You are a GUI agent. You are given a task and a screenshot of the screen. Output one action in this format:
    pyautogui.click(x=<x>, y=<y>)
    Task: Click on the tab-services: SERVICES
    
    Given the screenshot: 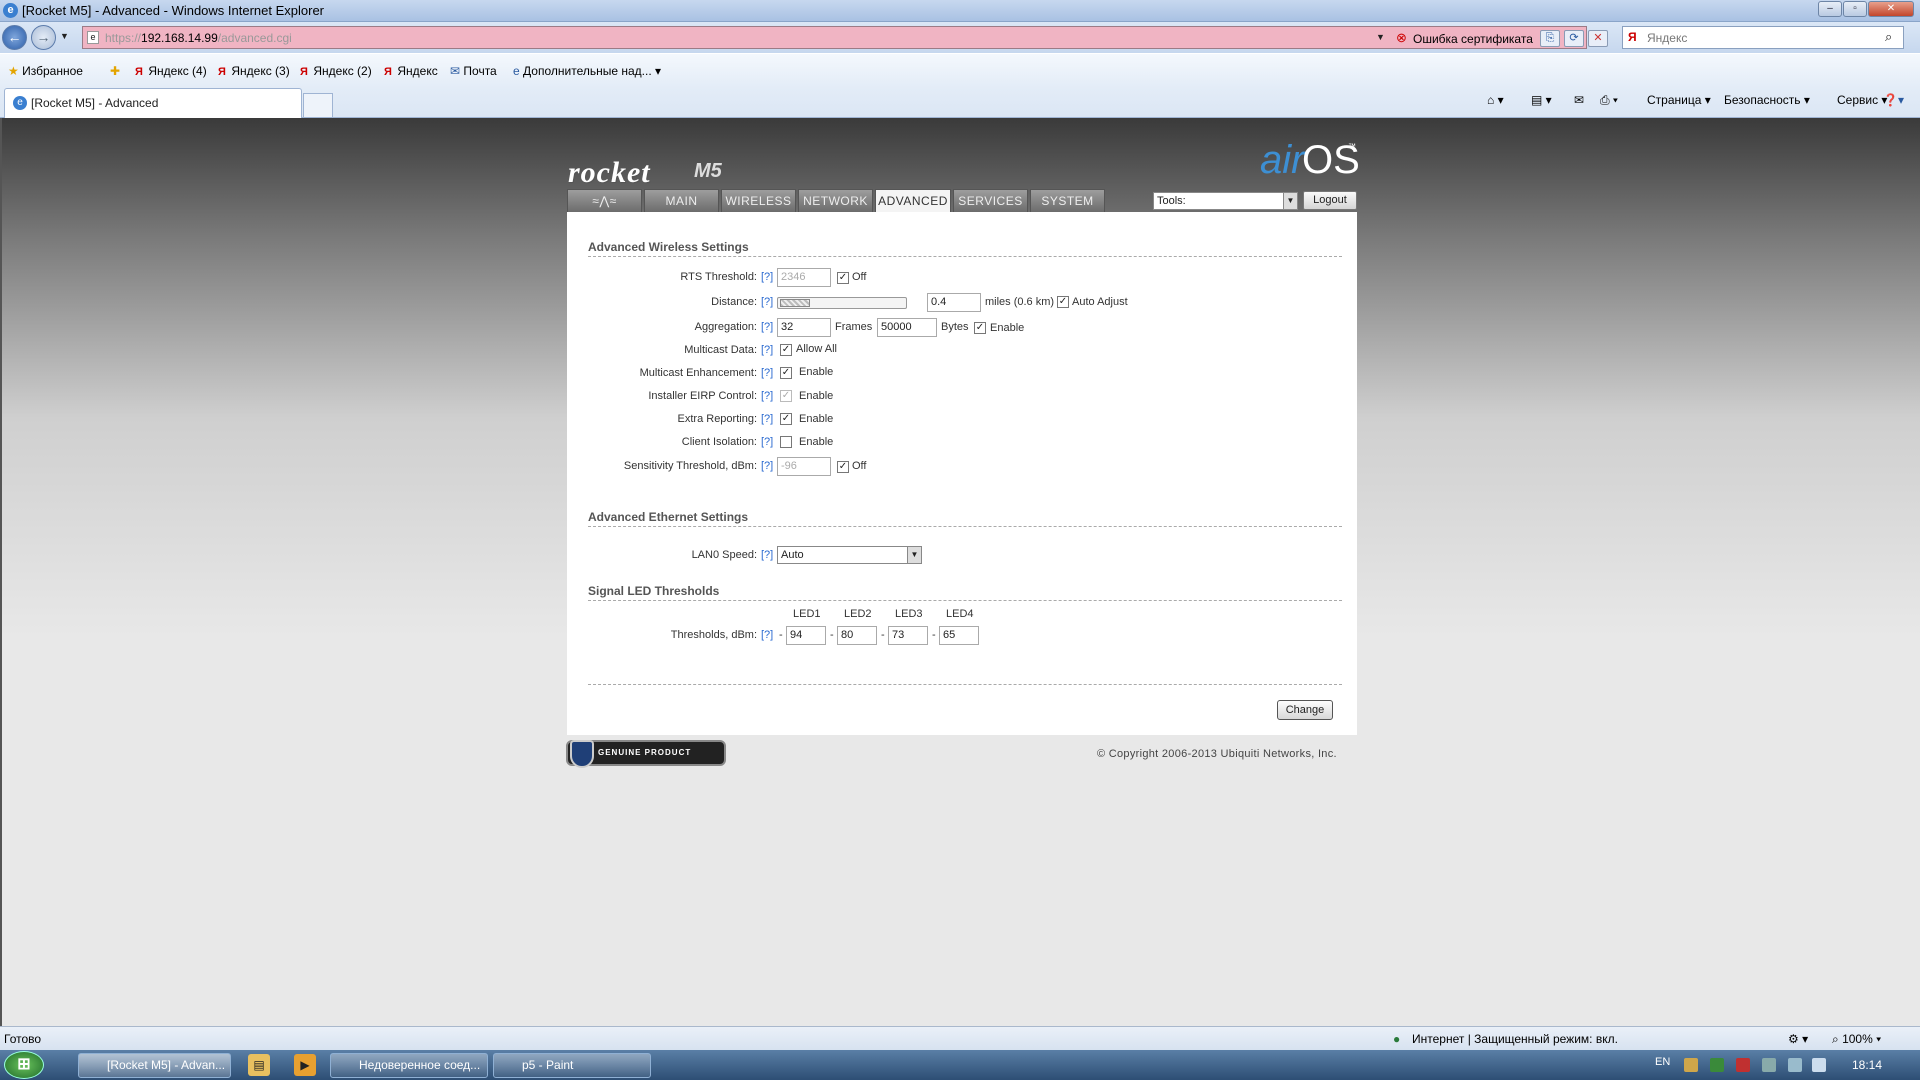 What is the action you would take?
    pyautogui.click(x=990, y=200)
    